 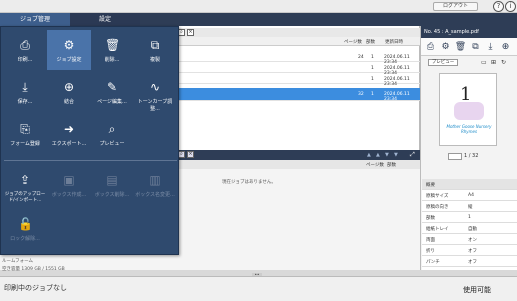 I want to click on fit-page-icon: ▭, so click(x=484, y=62).